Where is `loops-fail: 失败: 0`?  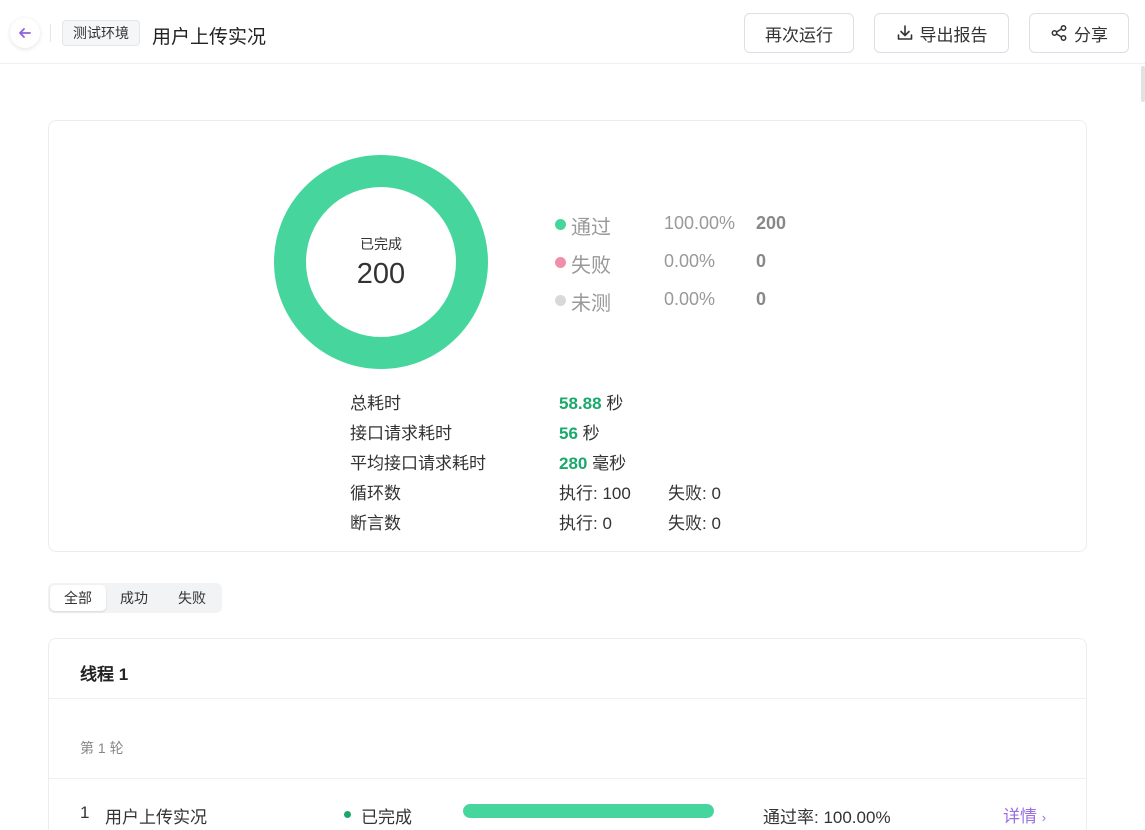
loops-fail: 失败: 0 is located at coordinates (694, 493).